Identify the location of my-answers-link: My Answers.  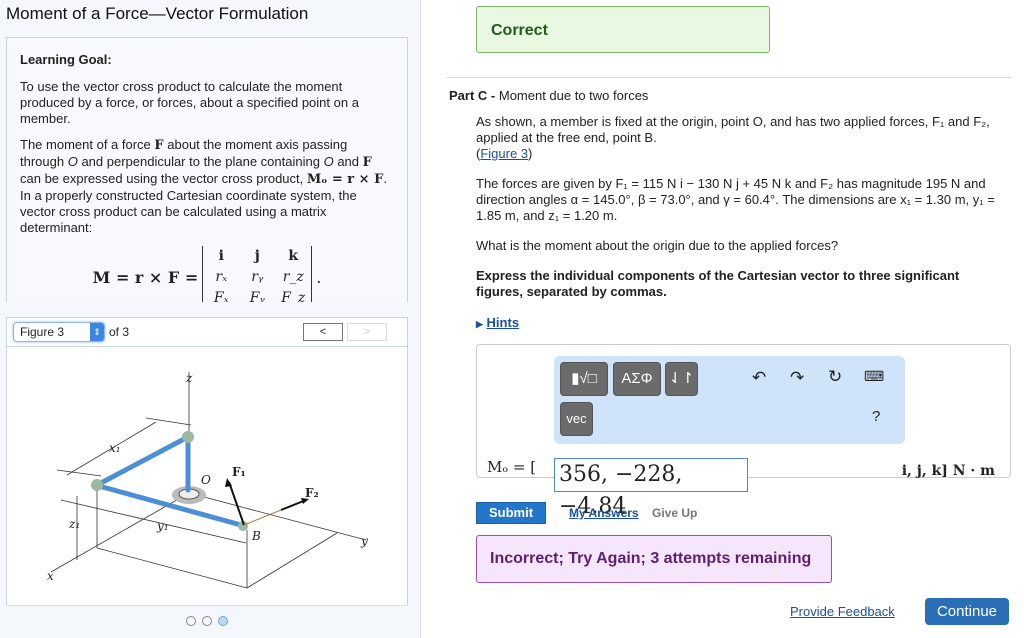
(604, 513).